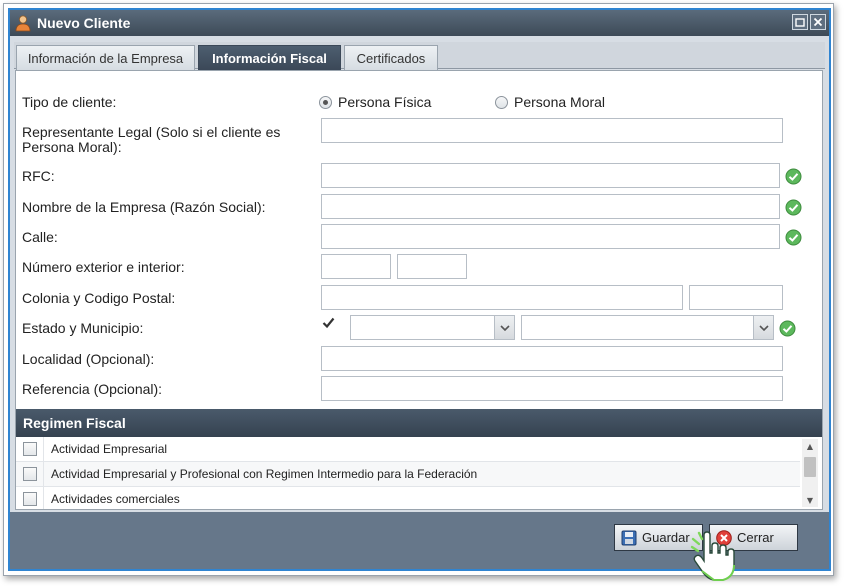 This screenshot has width=845, height=586. What do you see at coordinates (552, 358) in the screenshot?
I see `localidad-input` at bounding box center [552, 358].